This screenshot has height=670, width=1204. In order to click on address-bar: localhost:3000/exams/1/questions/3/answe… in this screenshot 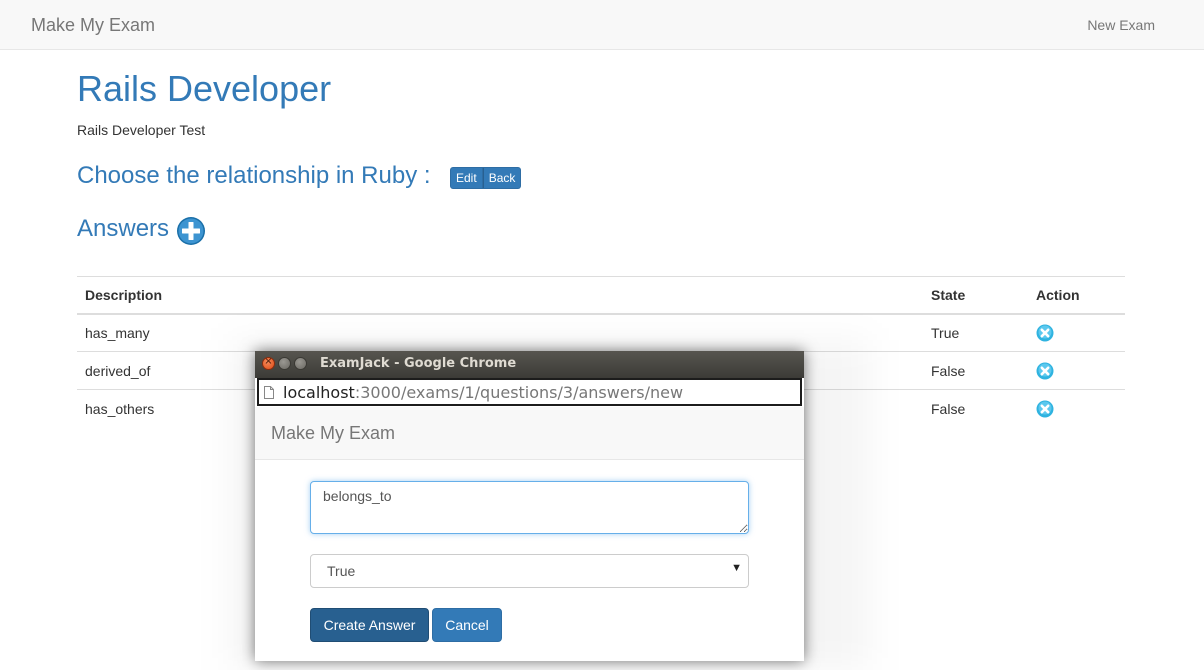, I will do `click(529, 392)`.